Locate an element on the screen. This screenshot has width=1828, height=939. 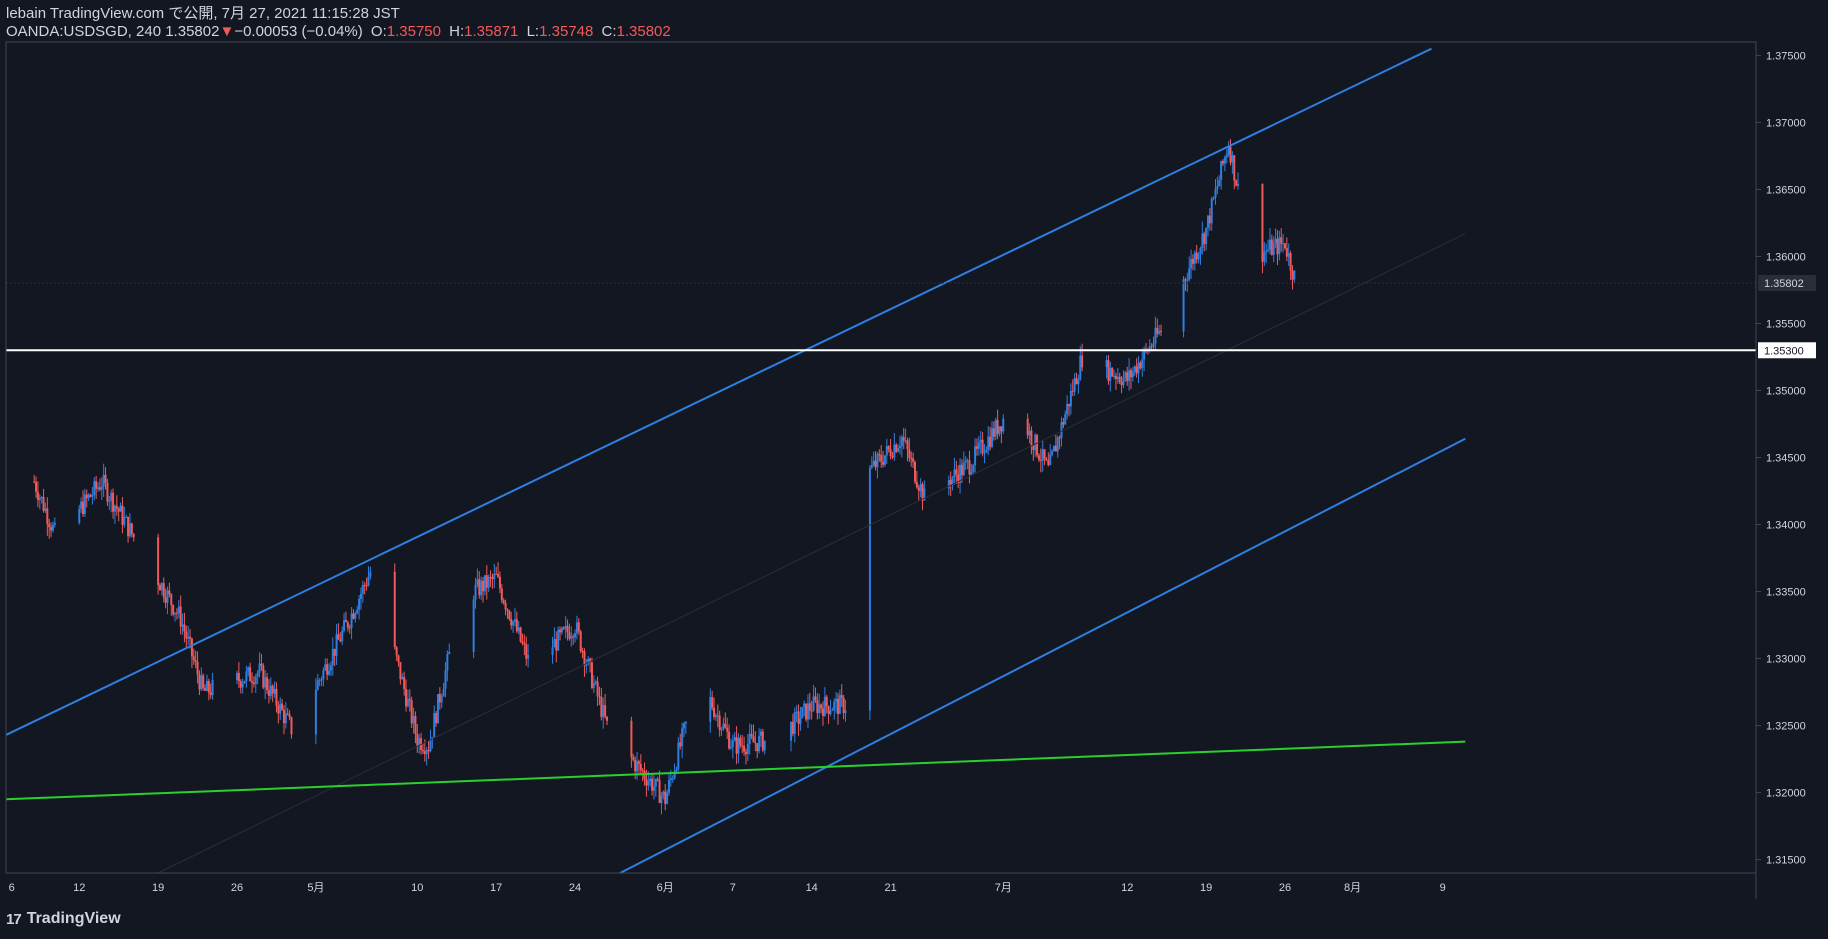
x-tick-label: 26 is located at coordinates (237, 888).